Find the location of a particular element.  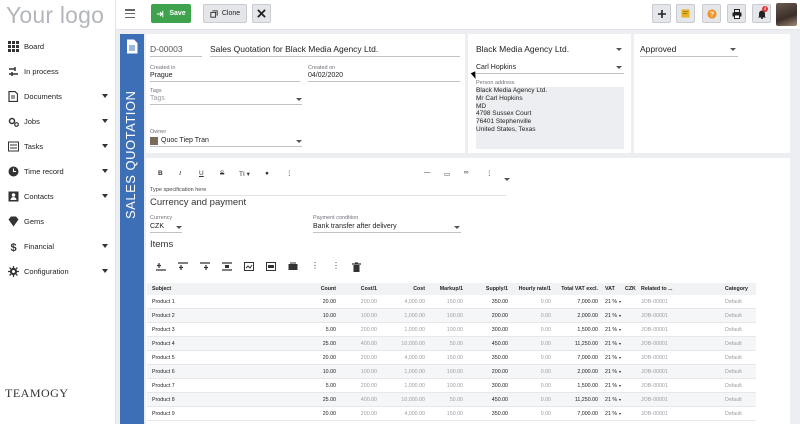

column-header: Total VAT excl. is located at coordinates (579, 289).